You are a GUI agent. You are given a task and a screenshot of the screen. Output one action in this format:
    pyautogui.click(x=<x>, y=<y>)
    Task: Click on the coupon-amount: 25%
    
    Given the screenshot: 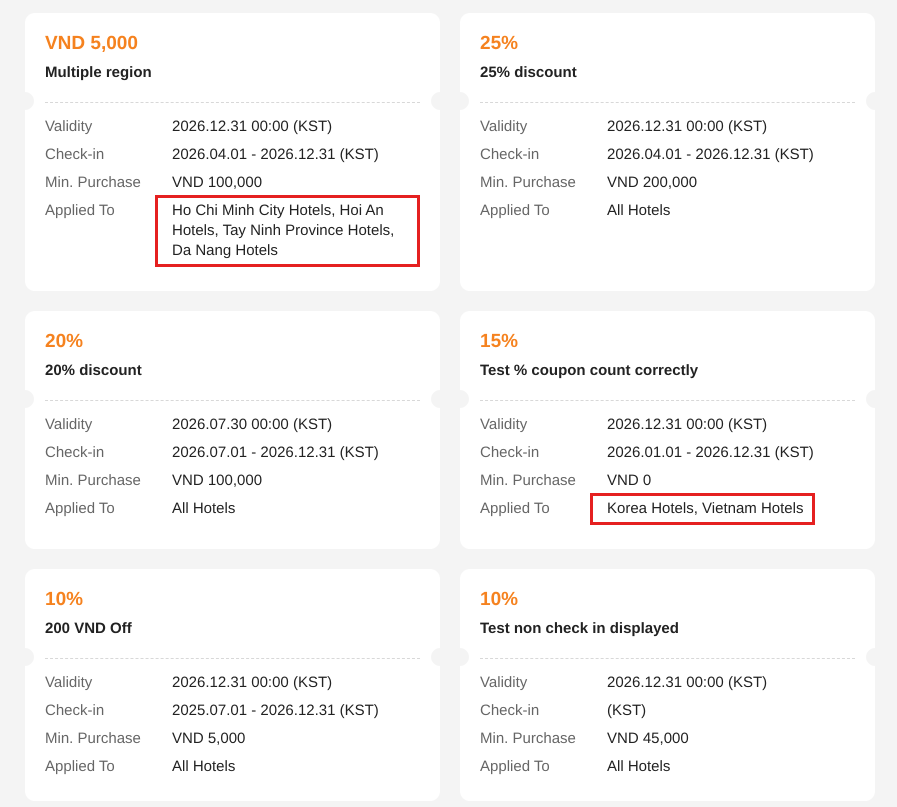 What is the action you would take?
    pyautogui.click(x=500, y=44)
    